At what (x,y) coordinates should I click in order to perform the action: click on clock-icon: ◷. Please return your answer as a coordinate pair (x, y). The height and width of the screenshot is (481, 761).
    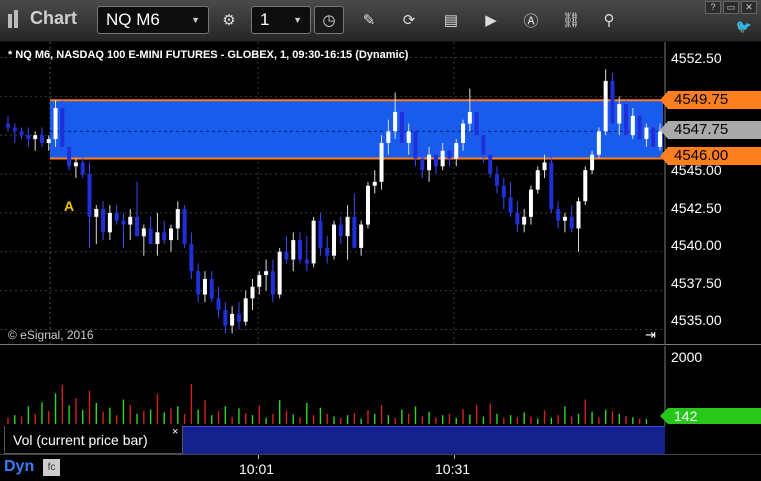
    Looking at the image, I should click on (329, 20).